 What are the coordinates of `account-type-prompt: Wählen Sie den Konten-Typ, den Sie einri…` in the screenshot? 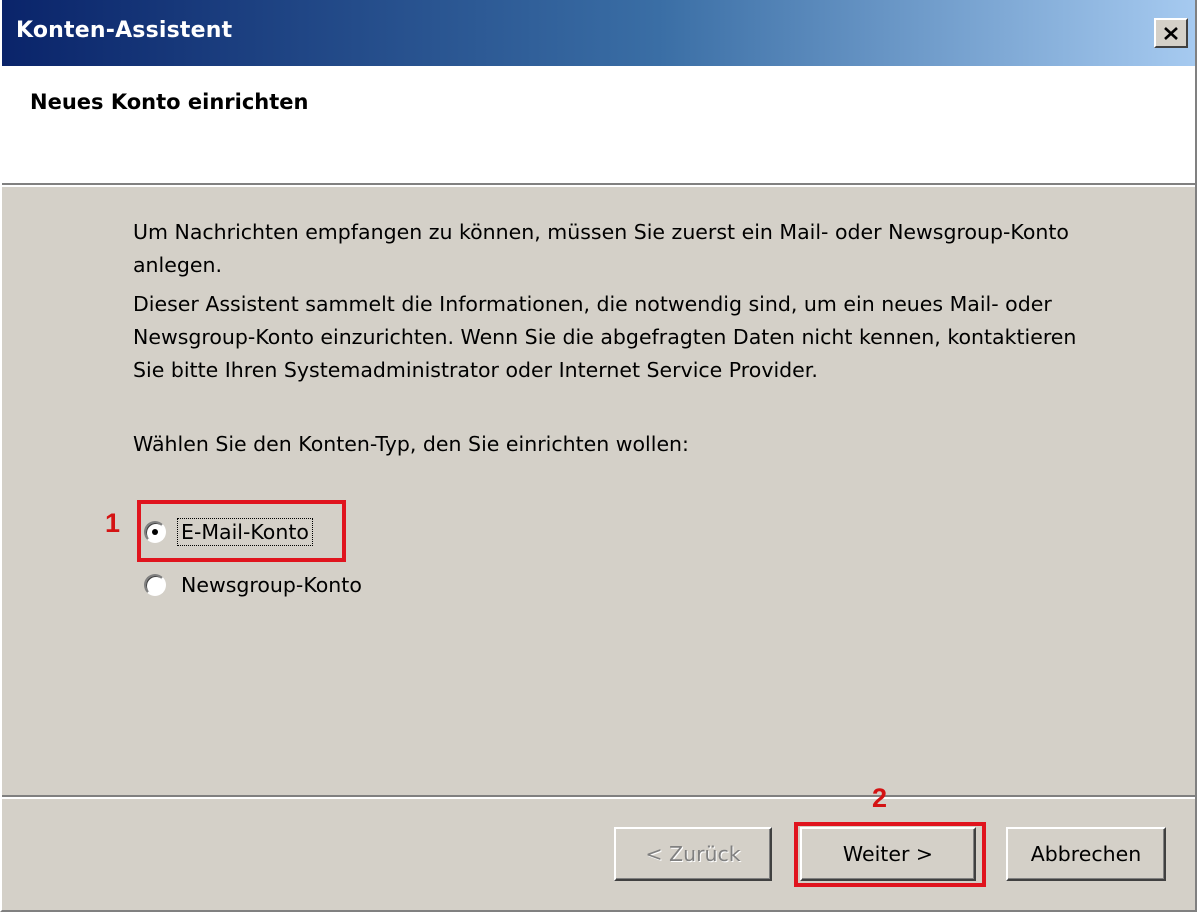 It's located at (411, 444).